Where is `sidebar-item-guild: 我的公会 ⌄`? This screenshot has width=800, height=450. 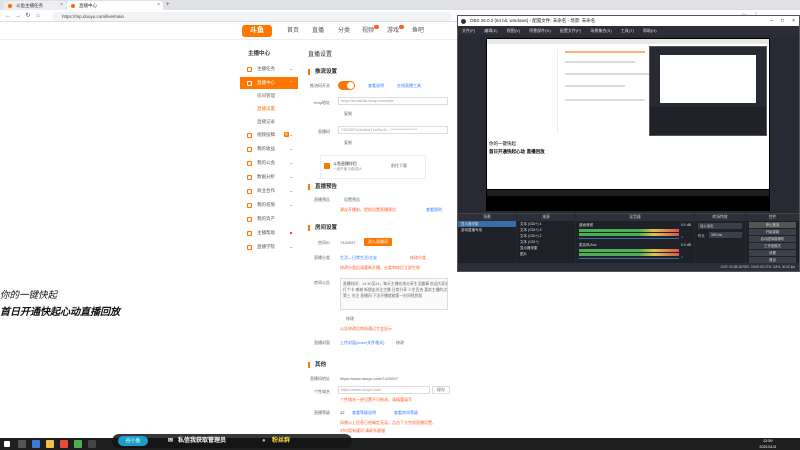
sidebar-item-guild: 我的公会 ⌄ is located at coordinates (269, 163).